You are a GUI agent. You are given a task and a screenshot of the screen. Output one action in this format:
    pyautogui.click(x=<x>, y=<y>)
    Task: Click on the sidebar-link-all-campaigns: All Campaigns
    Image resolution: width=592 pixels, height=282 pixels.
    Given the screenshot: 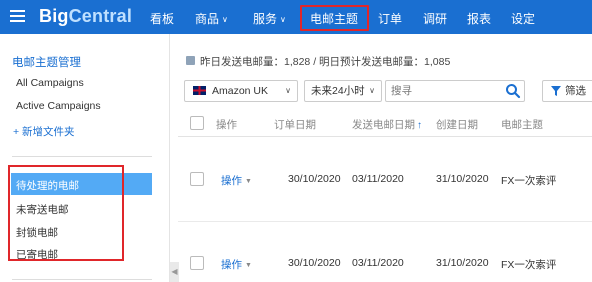 What is the action you would take?
    pyautogui.click(x=50, y=83)
    